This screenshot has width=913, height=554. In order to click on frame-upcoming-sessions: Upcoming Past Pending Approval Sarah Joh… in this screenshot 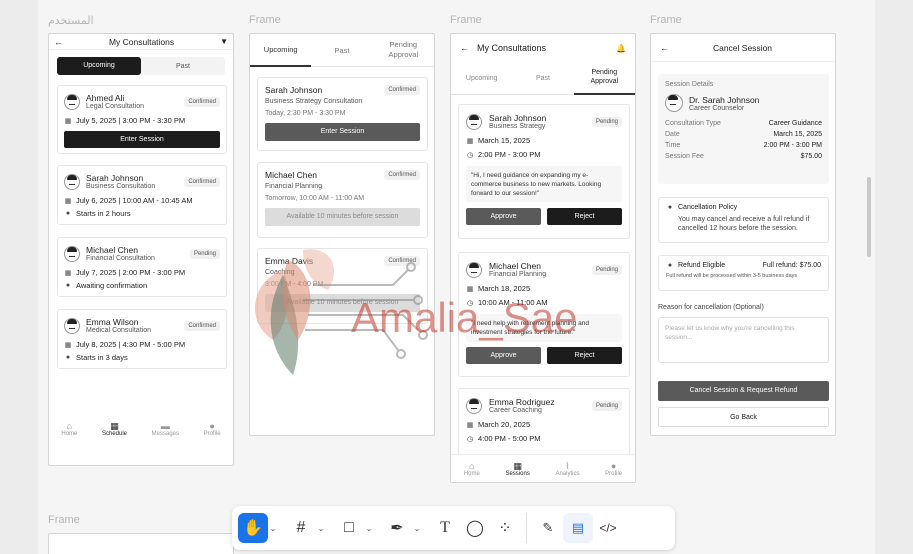, I will do `click(342, 234)`.